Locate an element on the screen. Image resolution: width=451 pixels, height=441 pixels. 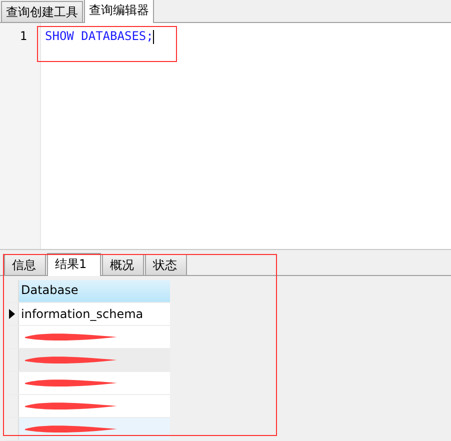
current-row-icon is located at coordinates (12, 314).